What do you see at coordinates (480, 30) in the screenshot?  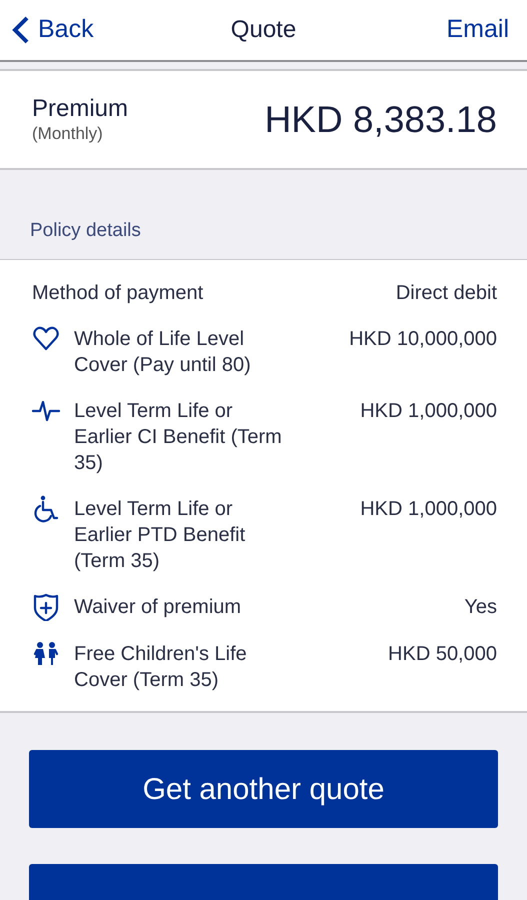 I see `email-link: Email` at bounding box center [480, 30].